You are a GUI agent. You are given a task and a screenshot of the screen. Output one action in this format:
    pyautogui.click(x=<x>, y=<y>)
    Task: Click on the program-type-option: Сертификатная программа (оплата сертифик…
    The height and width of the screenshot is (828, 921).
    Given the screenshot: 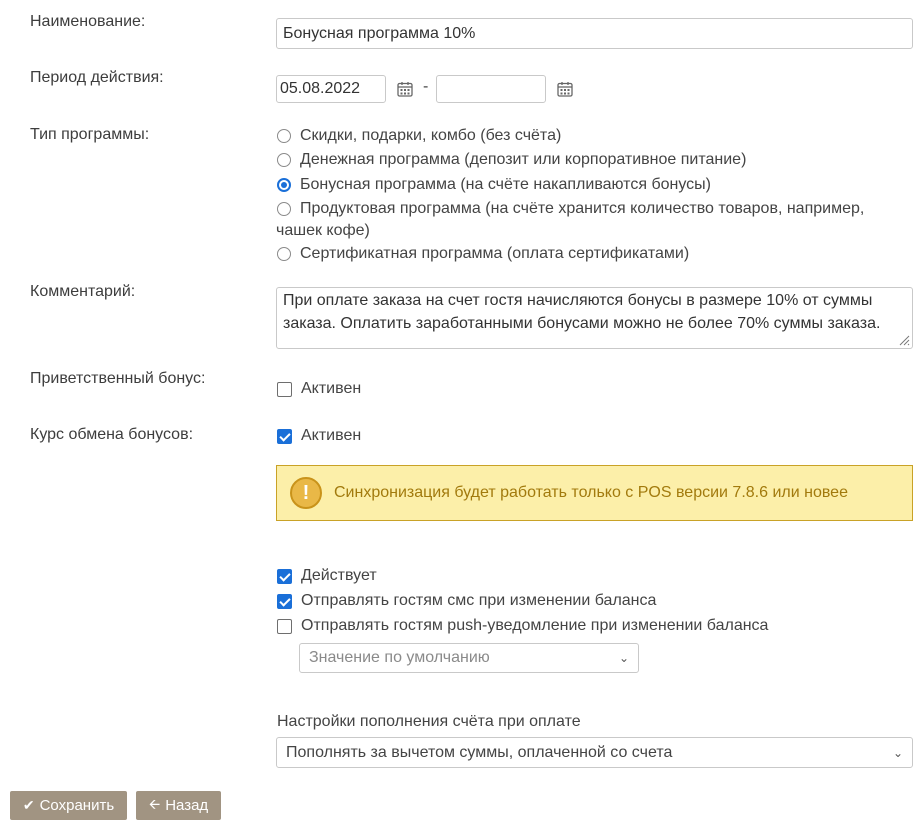 What is the action you would take?
    pyautogui.click(x=483, y=254)
    